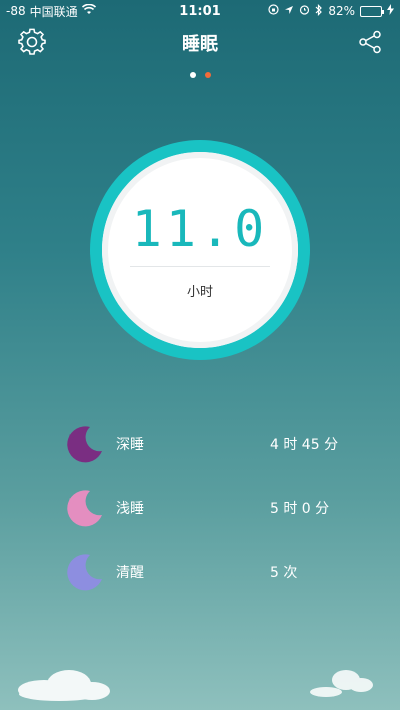  Describe the element at coordinates (304, 11) in the screenshot. I see `alarm-icon` at that location.